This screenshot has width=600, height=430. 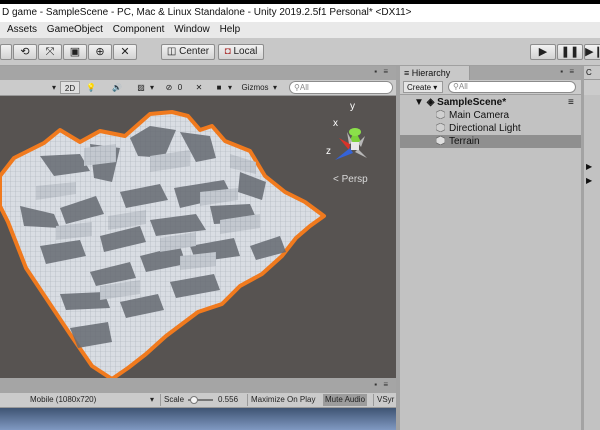 I want to click on effects-chevron-icon: ▾, so click(x=152, y=87).